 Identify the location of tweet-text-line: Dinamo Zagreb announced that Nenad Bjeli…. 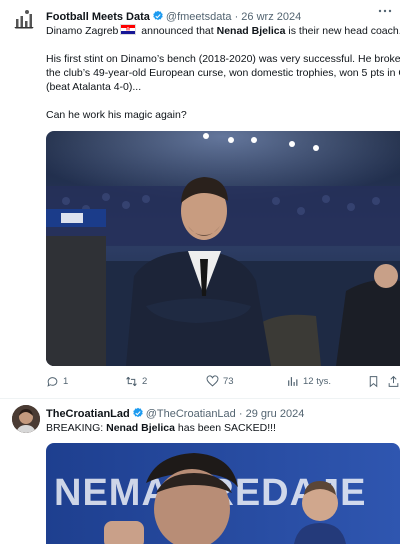
(223, 31).